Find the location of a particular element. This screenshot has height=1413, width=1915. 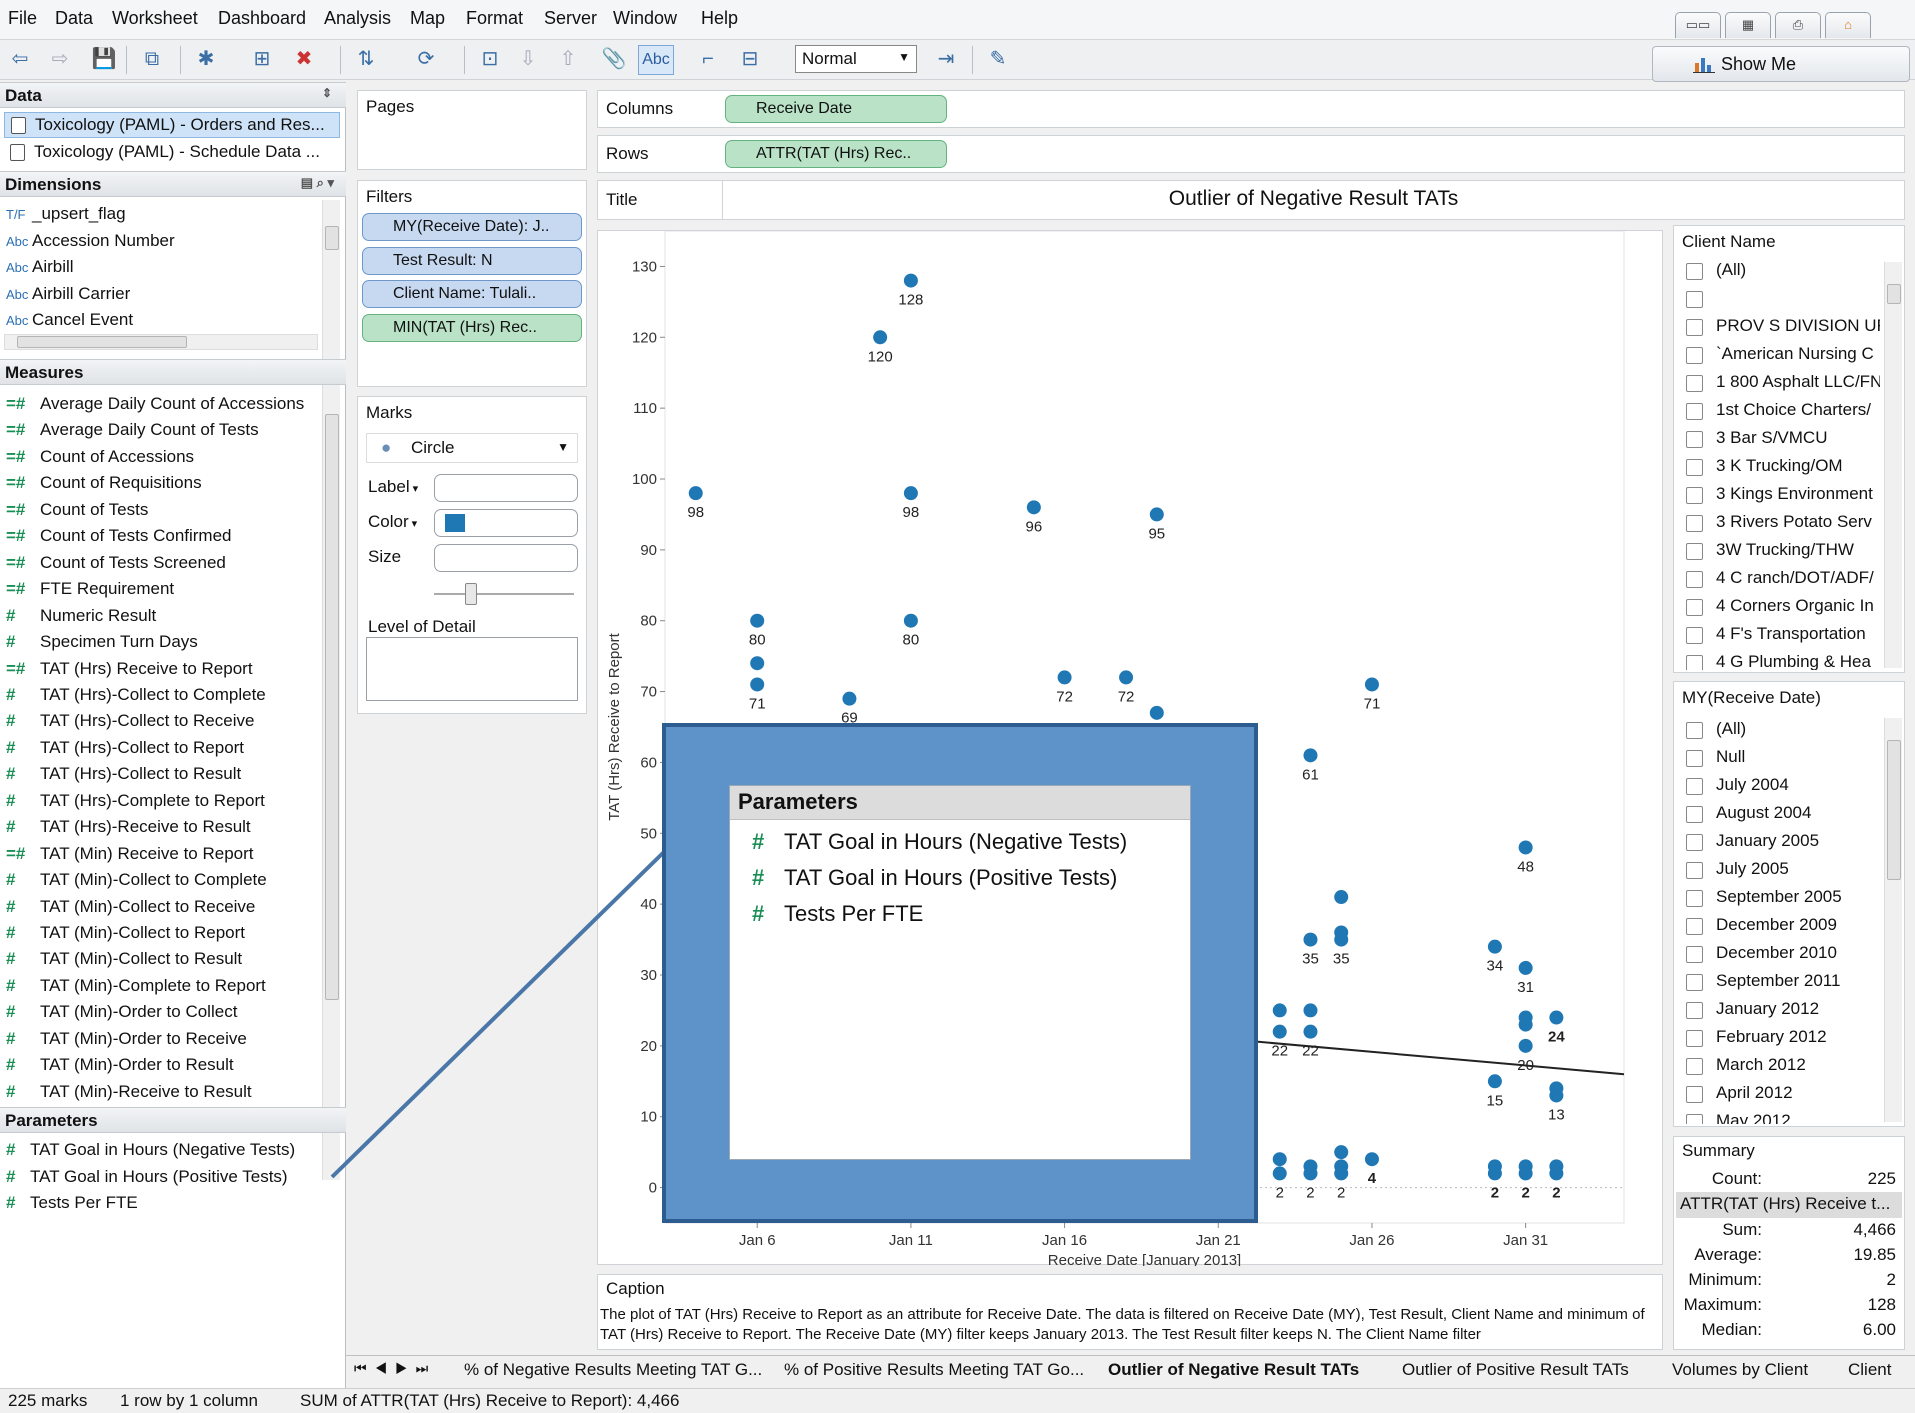

measure-item: # TAT (Hrs)-Complete to Report is located at coordinates (135, 803).